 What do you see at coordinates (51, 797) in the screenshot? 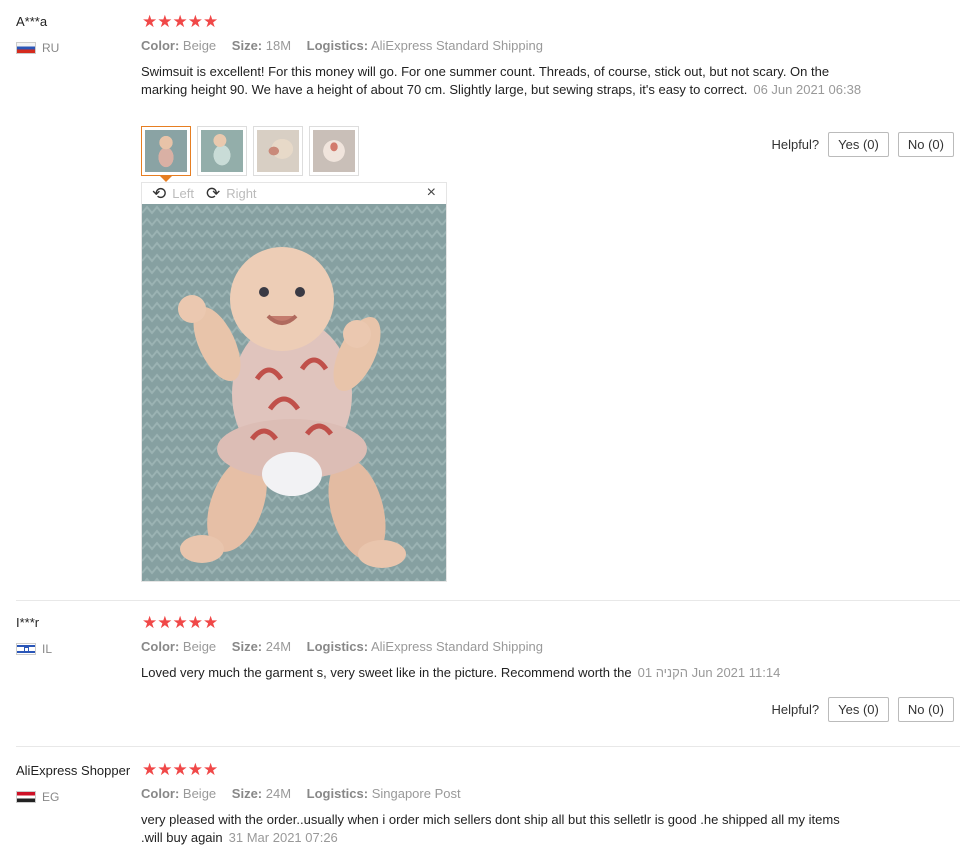
I see `country-code: EG` at bounding box center [51, 797].